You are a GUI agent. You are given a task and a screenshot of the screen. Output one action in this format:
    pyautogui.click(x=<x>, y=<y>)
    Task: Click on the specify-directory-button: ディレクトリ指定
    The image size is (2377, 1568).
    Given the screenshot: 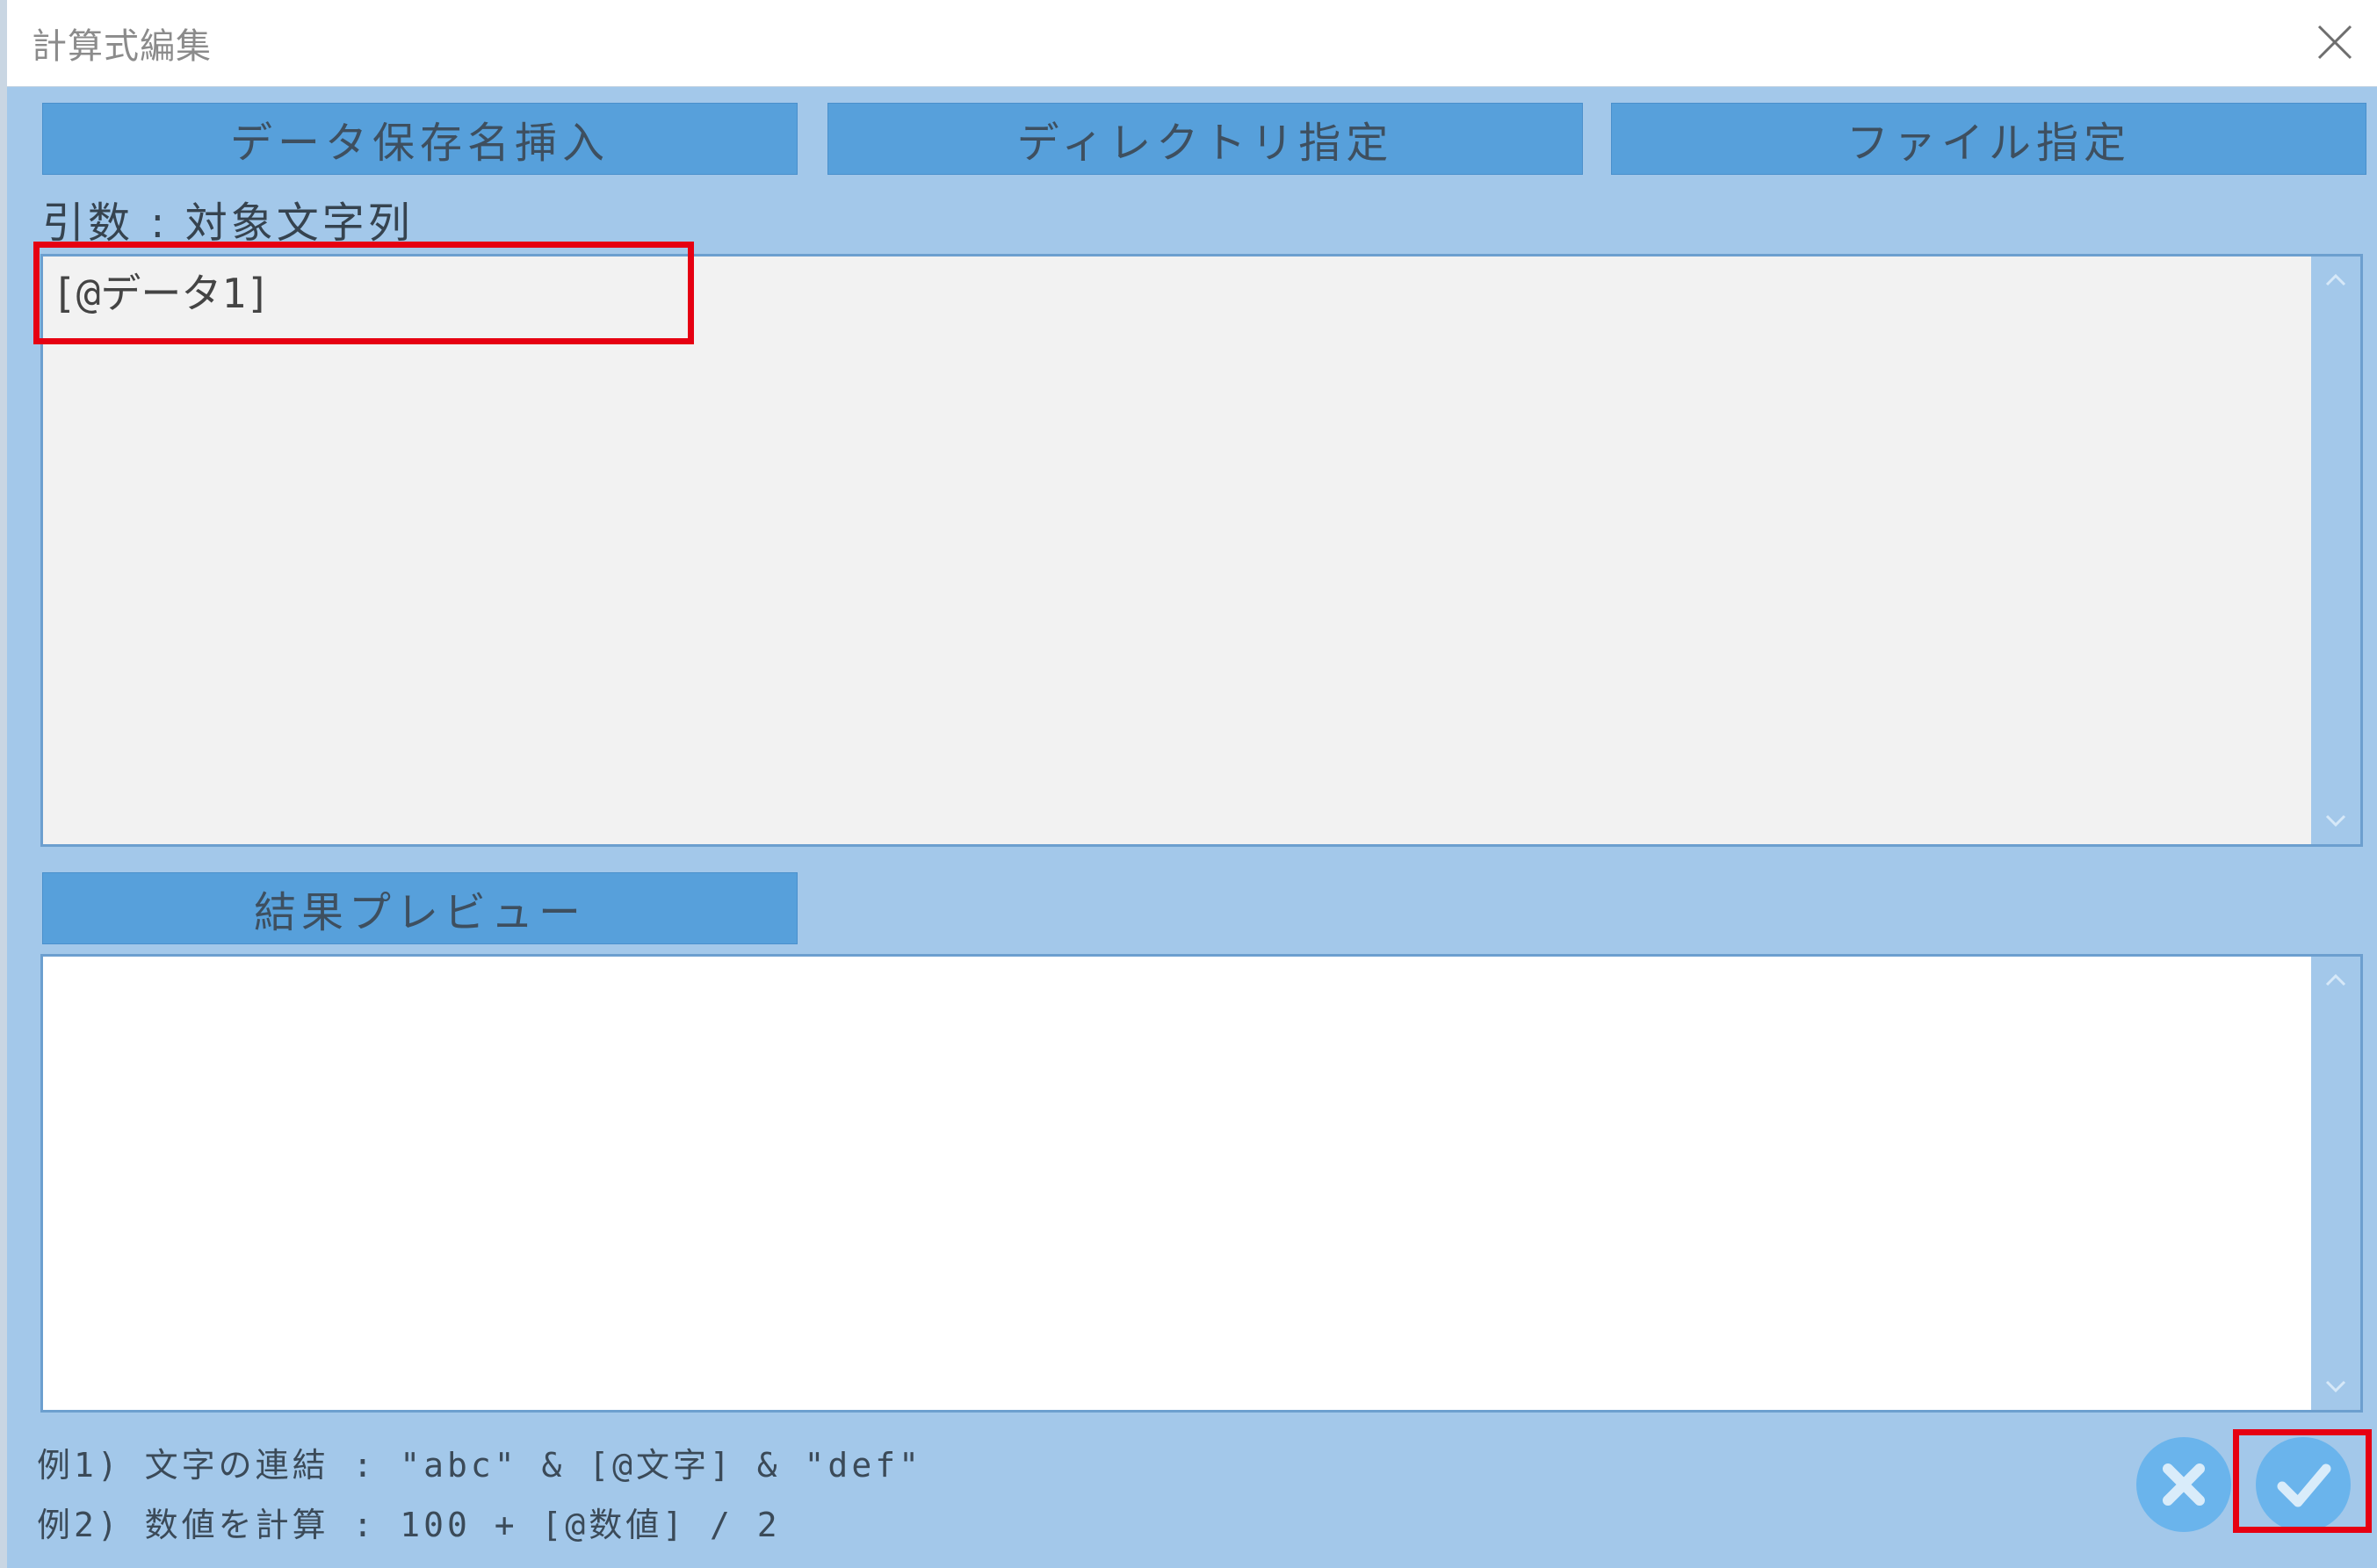 What is the action you would take?
    pyautogui.click(x=1205, y=139)
    